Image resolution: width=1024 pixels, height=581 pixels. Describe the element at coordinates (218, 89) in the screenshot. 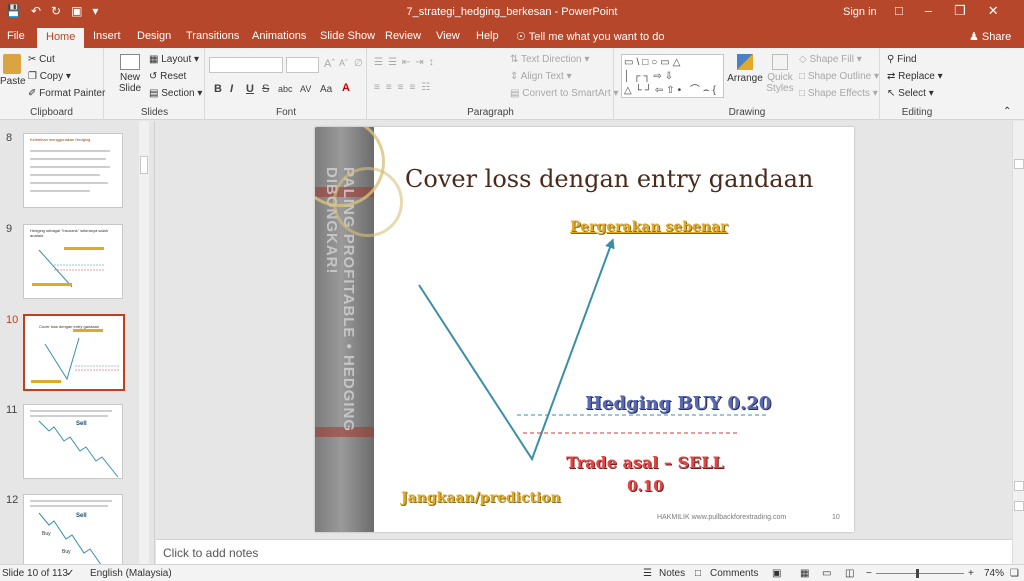

I see `bold-button: B` at that location.